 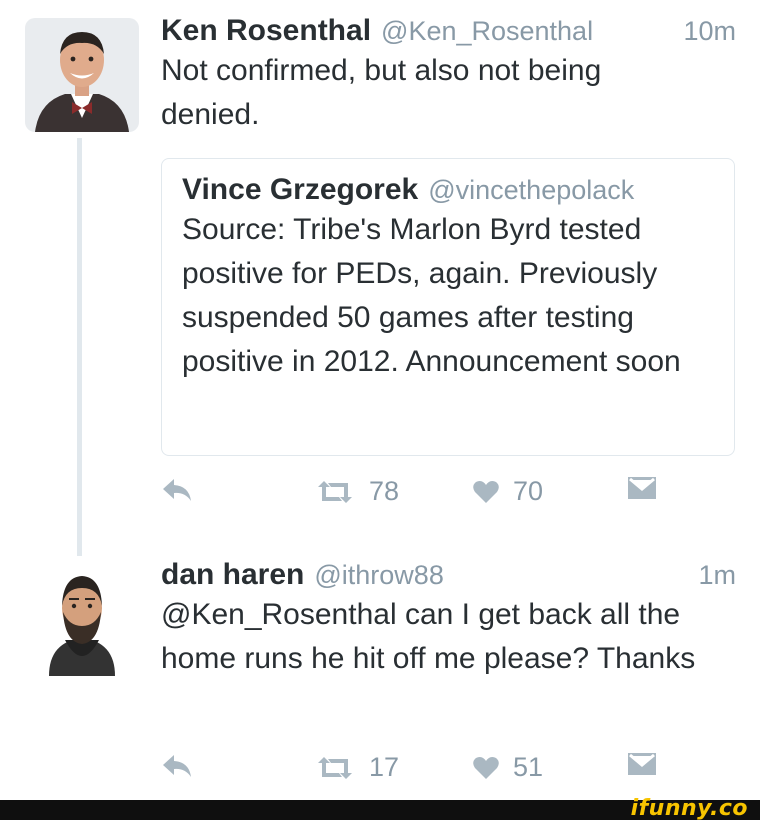 I want to click on quoted-author-handle: @vincethepolack, so click(x=531, y=190).